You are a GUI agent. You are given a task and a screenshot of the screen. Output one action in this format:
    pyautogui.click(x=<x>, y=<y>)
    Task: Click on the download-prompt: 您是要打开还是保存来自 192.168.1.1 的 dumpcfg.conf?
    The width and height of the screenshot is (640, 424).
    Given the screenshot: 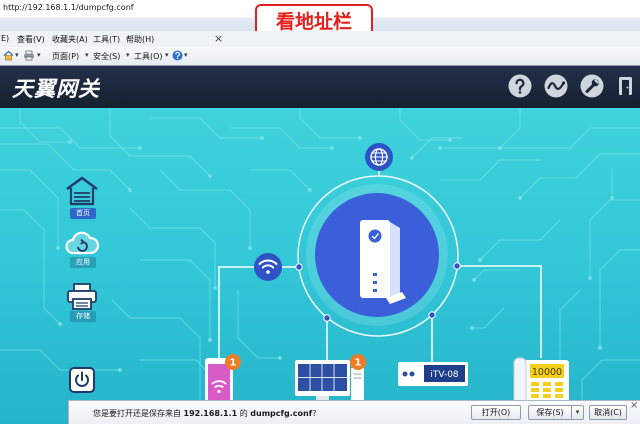 What is the action you would take?
    pyautogui.click(x=204, y=413)
    